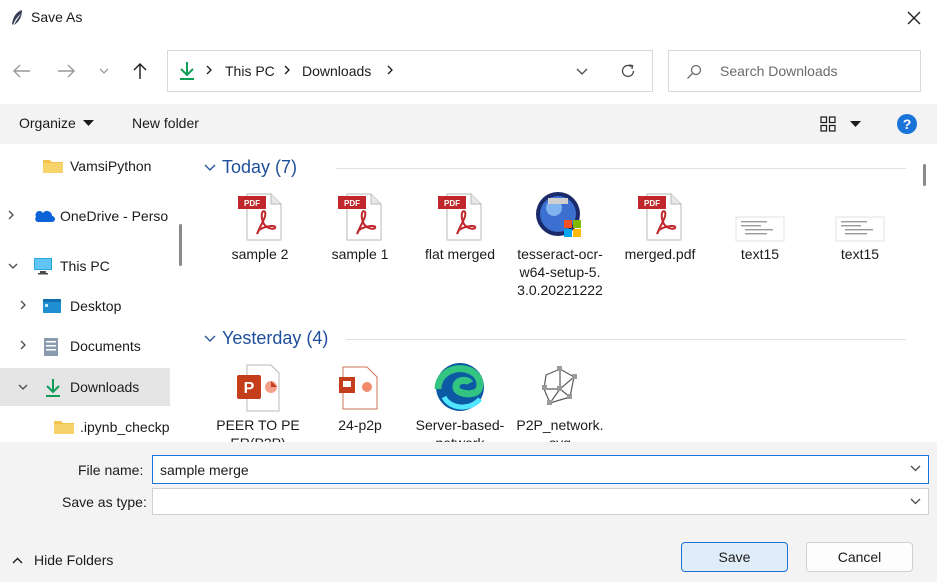  I want to click on file-name: P2P_network.svg, so click(560, 429).